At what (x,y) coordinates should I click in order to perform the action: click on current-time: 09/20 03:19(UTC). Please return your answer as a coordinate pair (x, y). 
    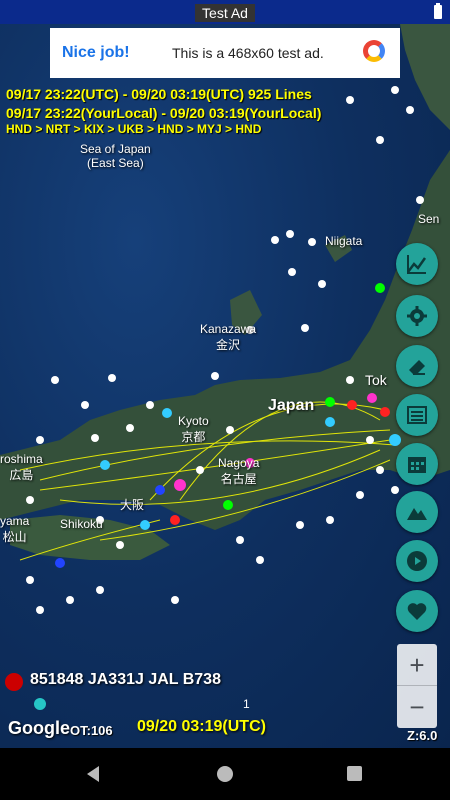
    Looking at the image, I should click on (201, 726).